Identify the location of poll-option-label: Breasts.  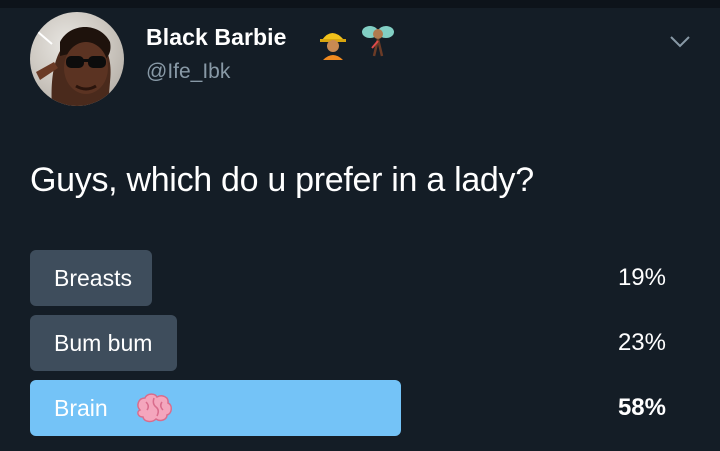
(93, 278).